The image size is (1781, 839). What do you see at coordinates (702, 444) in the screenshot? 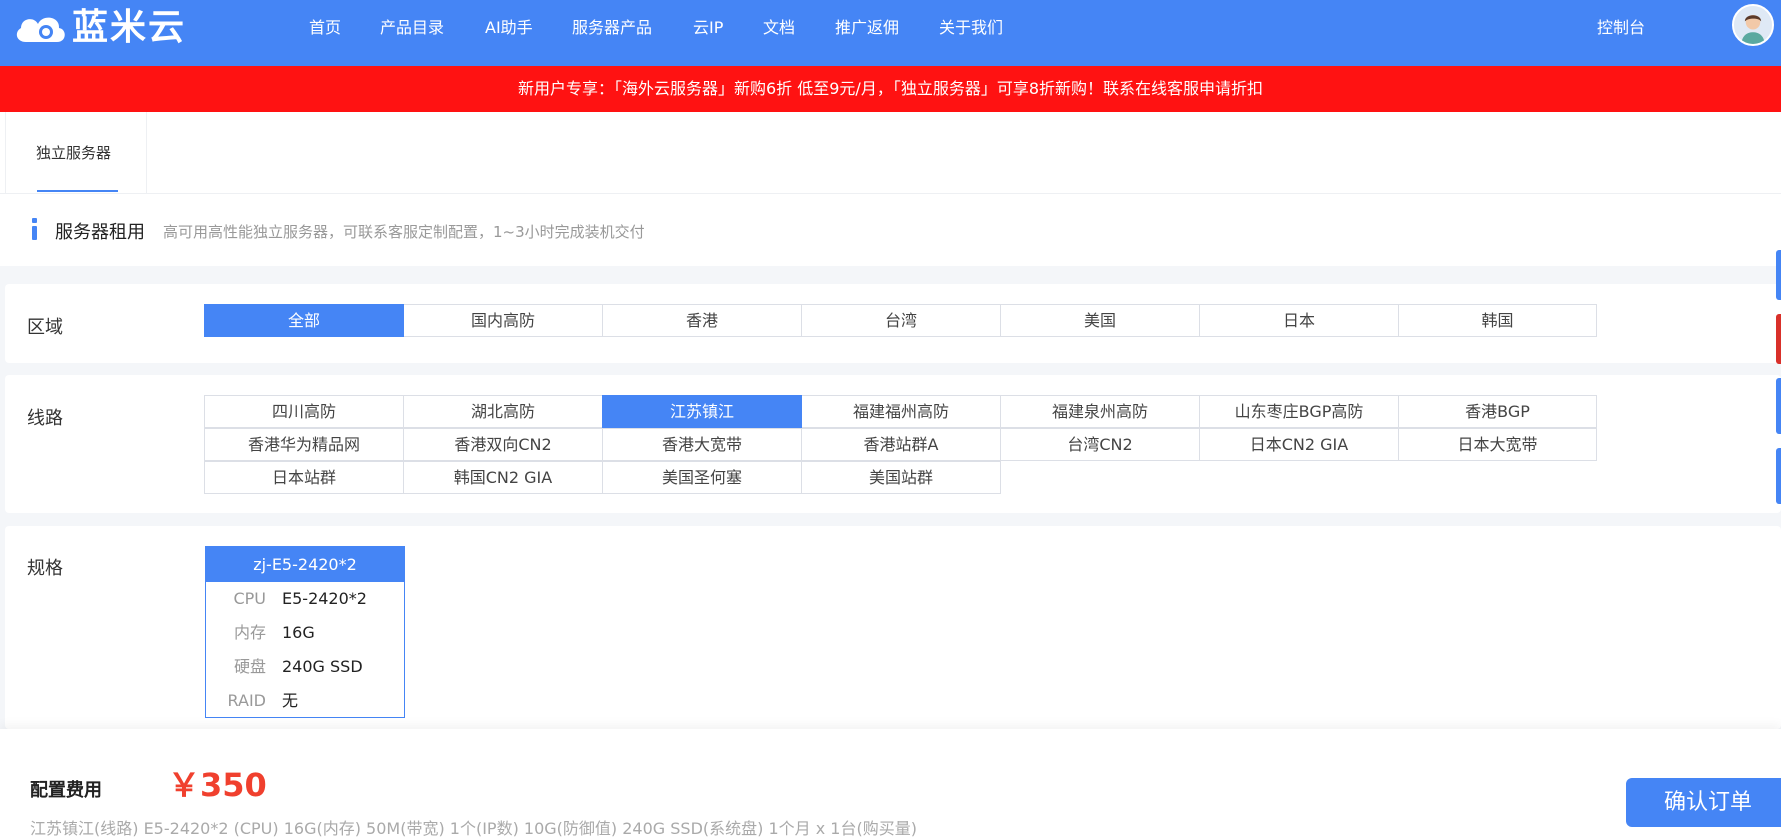
I see `line-option: 香港大宽带` at bounding box center [702, 444].